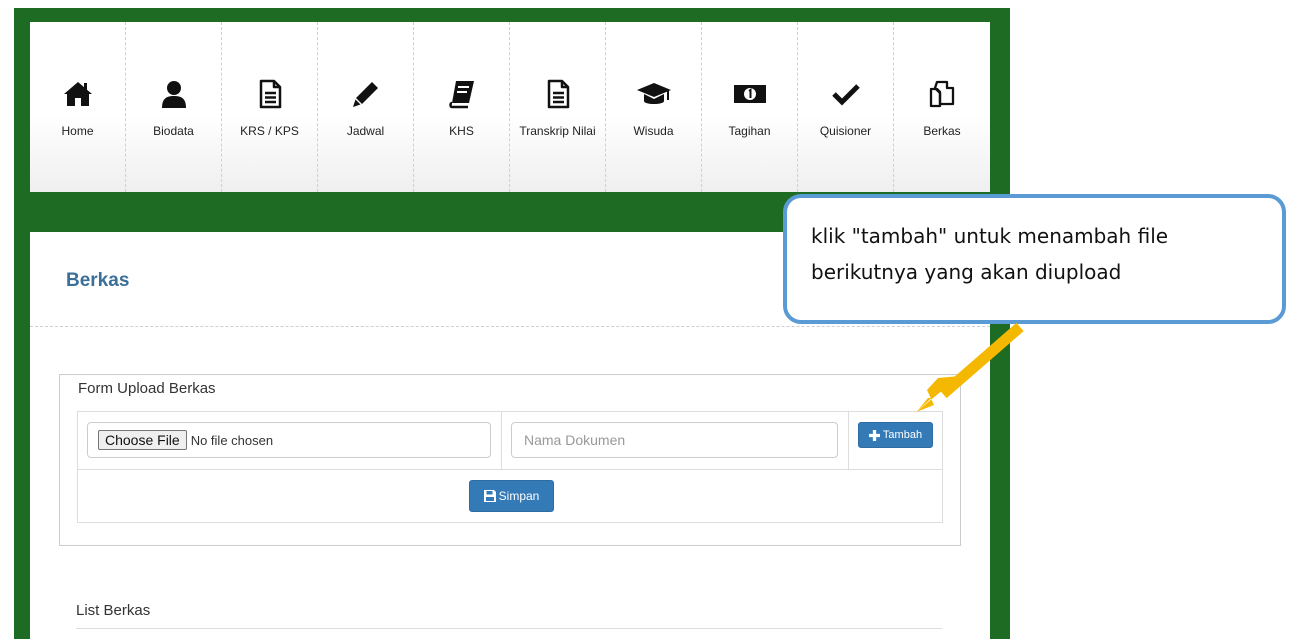 This screenshot has height=639, width=1297. I want to click on nav-item-home: Home, so click(78, 107).